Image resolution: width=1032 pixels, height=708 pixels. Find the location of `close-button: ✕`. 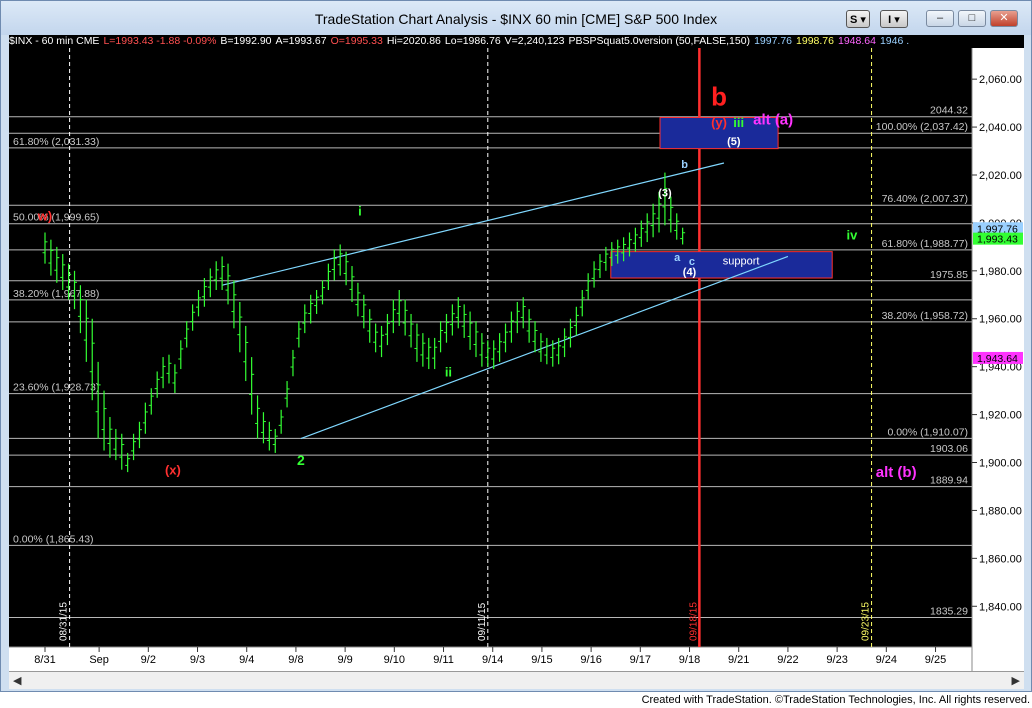

close-button: ✕ is located at coordinates (1004, 18).